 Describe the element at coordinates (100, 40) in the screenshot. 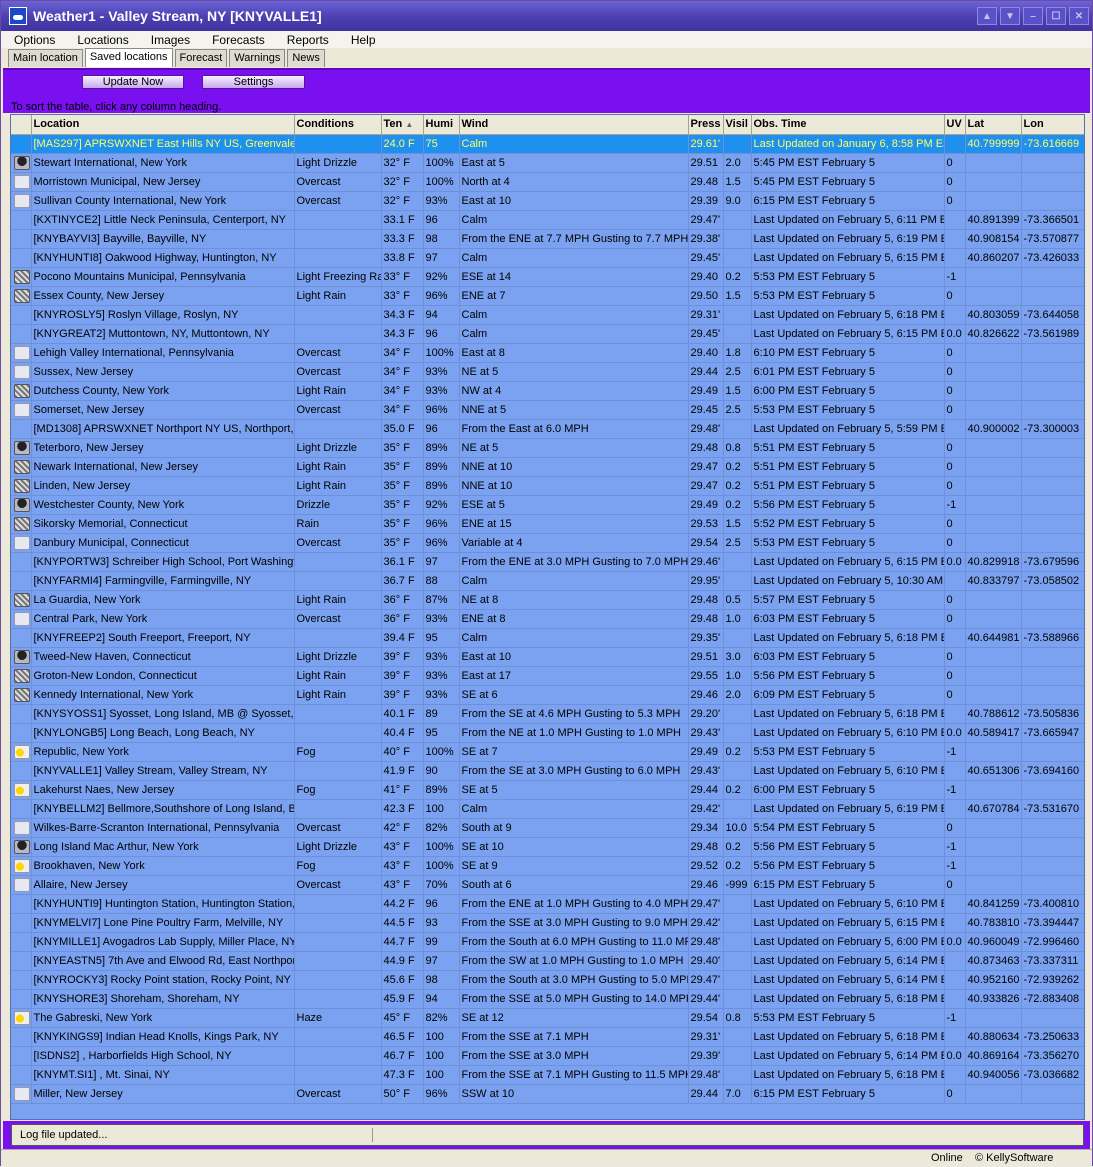

I see `menu-locations: Locations` at that location.